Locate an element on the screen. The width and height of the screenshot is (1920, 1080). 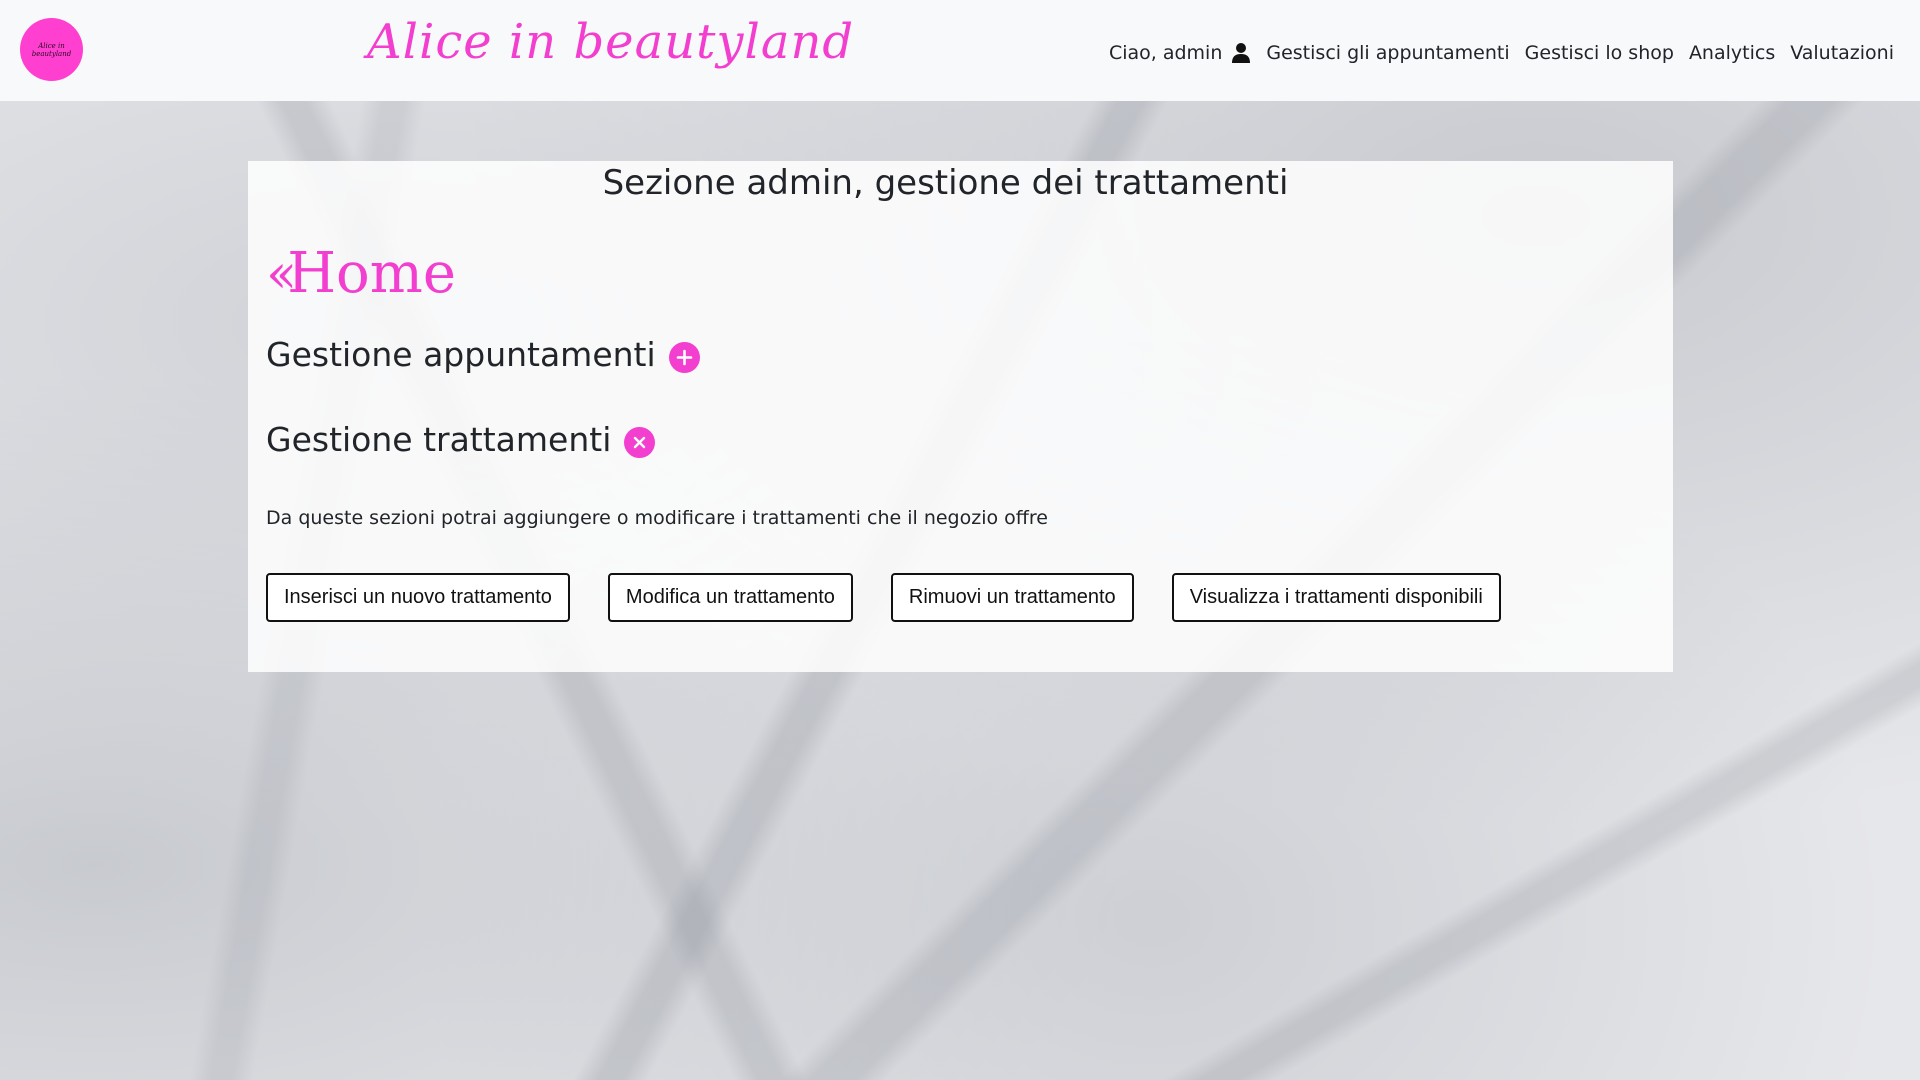
section-gestione-appuntamenti: Gestione appuntamenti is located at coordinates (483, 354).